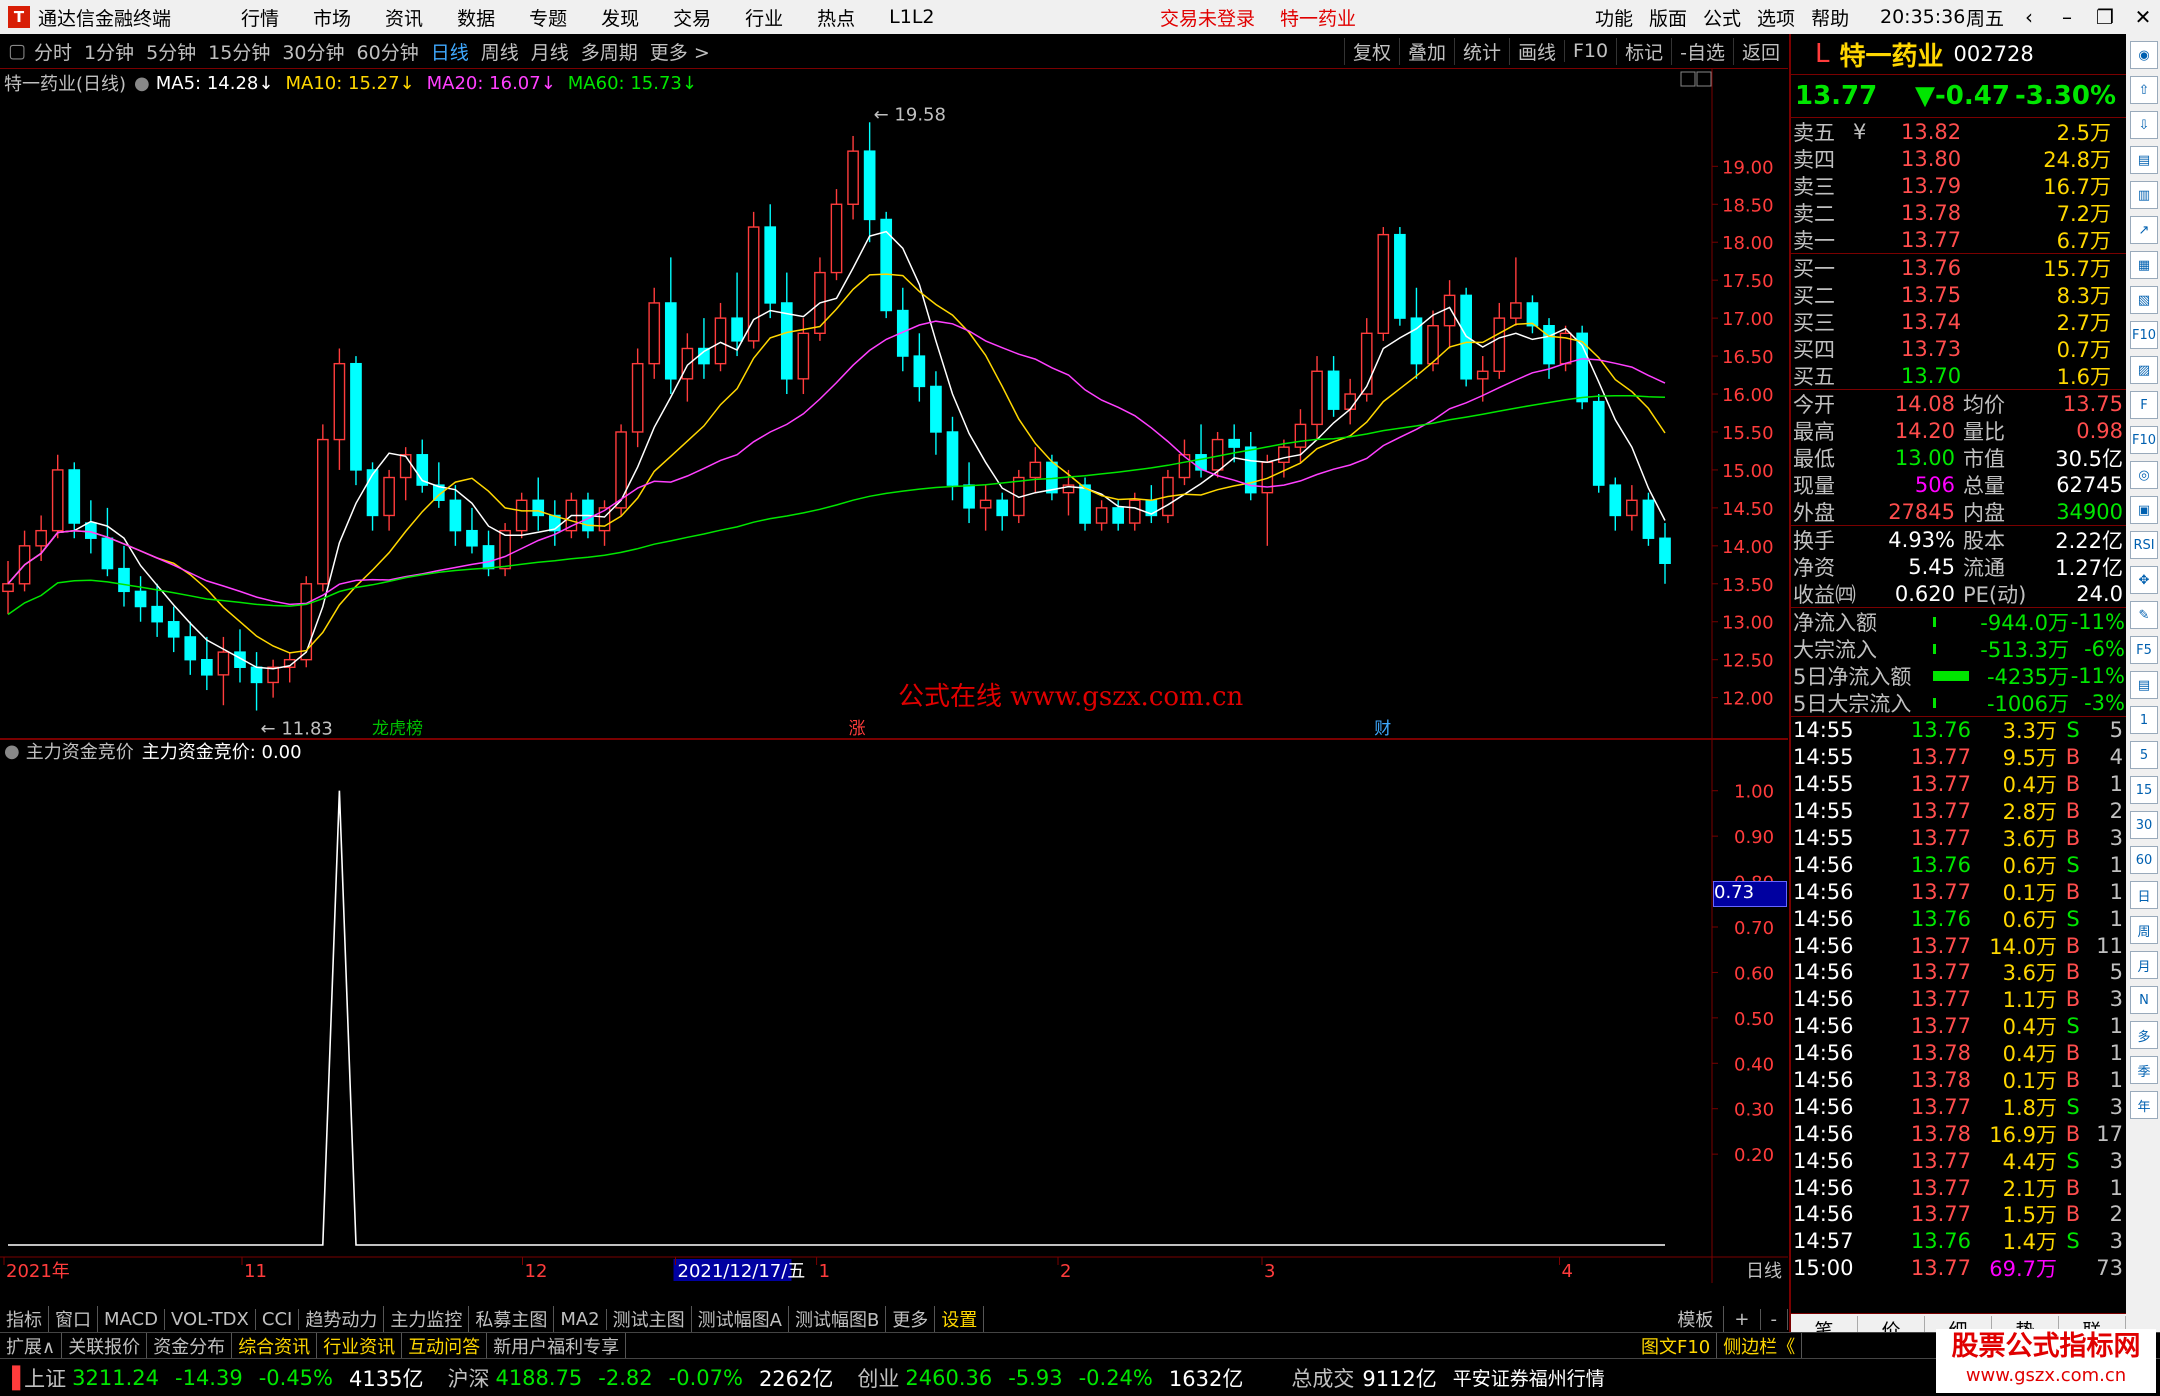 The height and width of the screenshot is (1396, 2160). I want to click on index-quote: 创业 2460.36 -5.93 -0.24% 1632亿, so click(1050, 1378).